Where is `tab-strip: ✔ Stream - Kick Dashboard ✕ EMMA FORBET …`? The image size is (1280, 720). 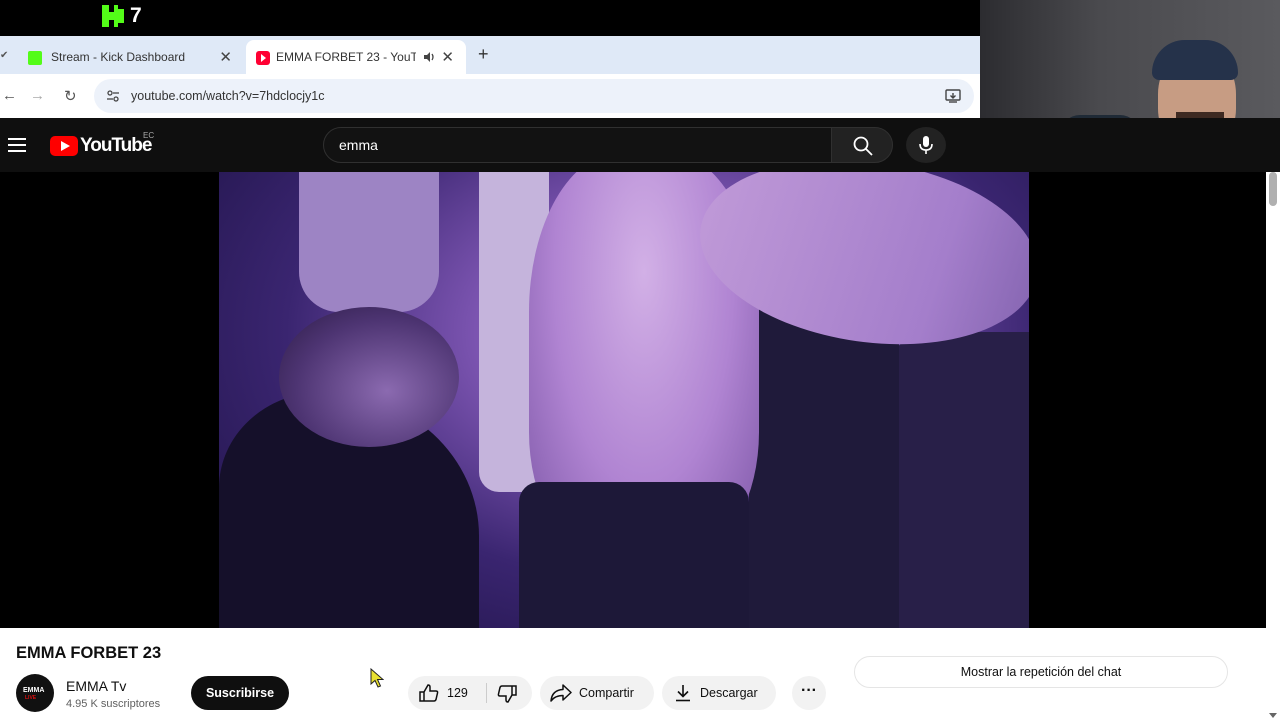
tab-strip: ✔ Stream - Kick Dashboard ✕ EMMA FORBET … is located at coordinates (490, 55).